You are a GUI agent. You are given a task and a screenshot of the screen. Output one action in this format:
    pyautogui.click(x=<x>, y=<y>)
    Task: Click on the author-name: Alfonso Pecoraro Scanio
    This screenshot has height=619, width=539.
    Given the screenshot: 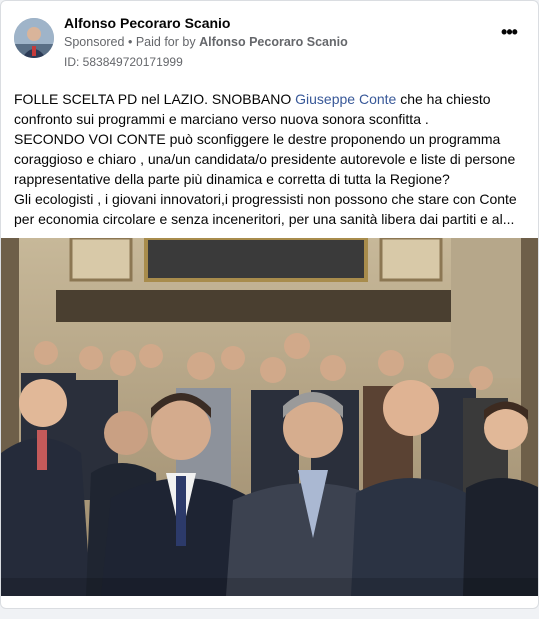 What is the action you would take?
    pyautogui.click(x=147, y=23)
    